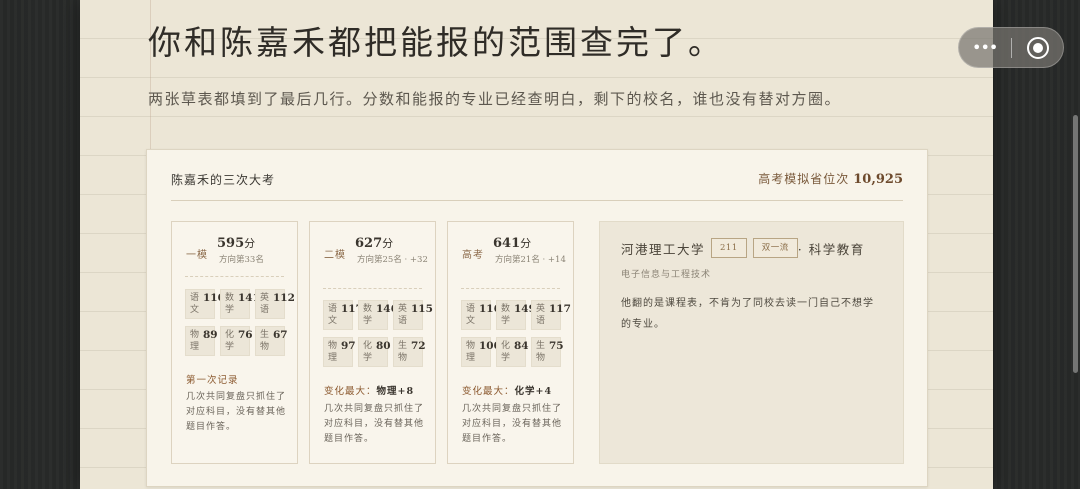  What do you see at coordinates (418, 346) in the screenshot?
I see `subject-score: 72` at bounding box center [418, 346].